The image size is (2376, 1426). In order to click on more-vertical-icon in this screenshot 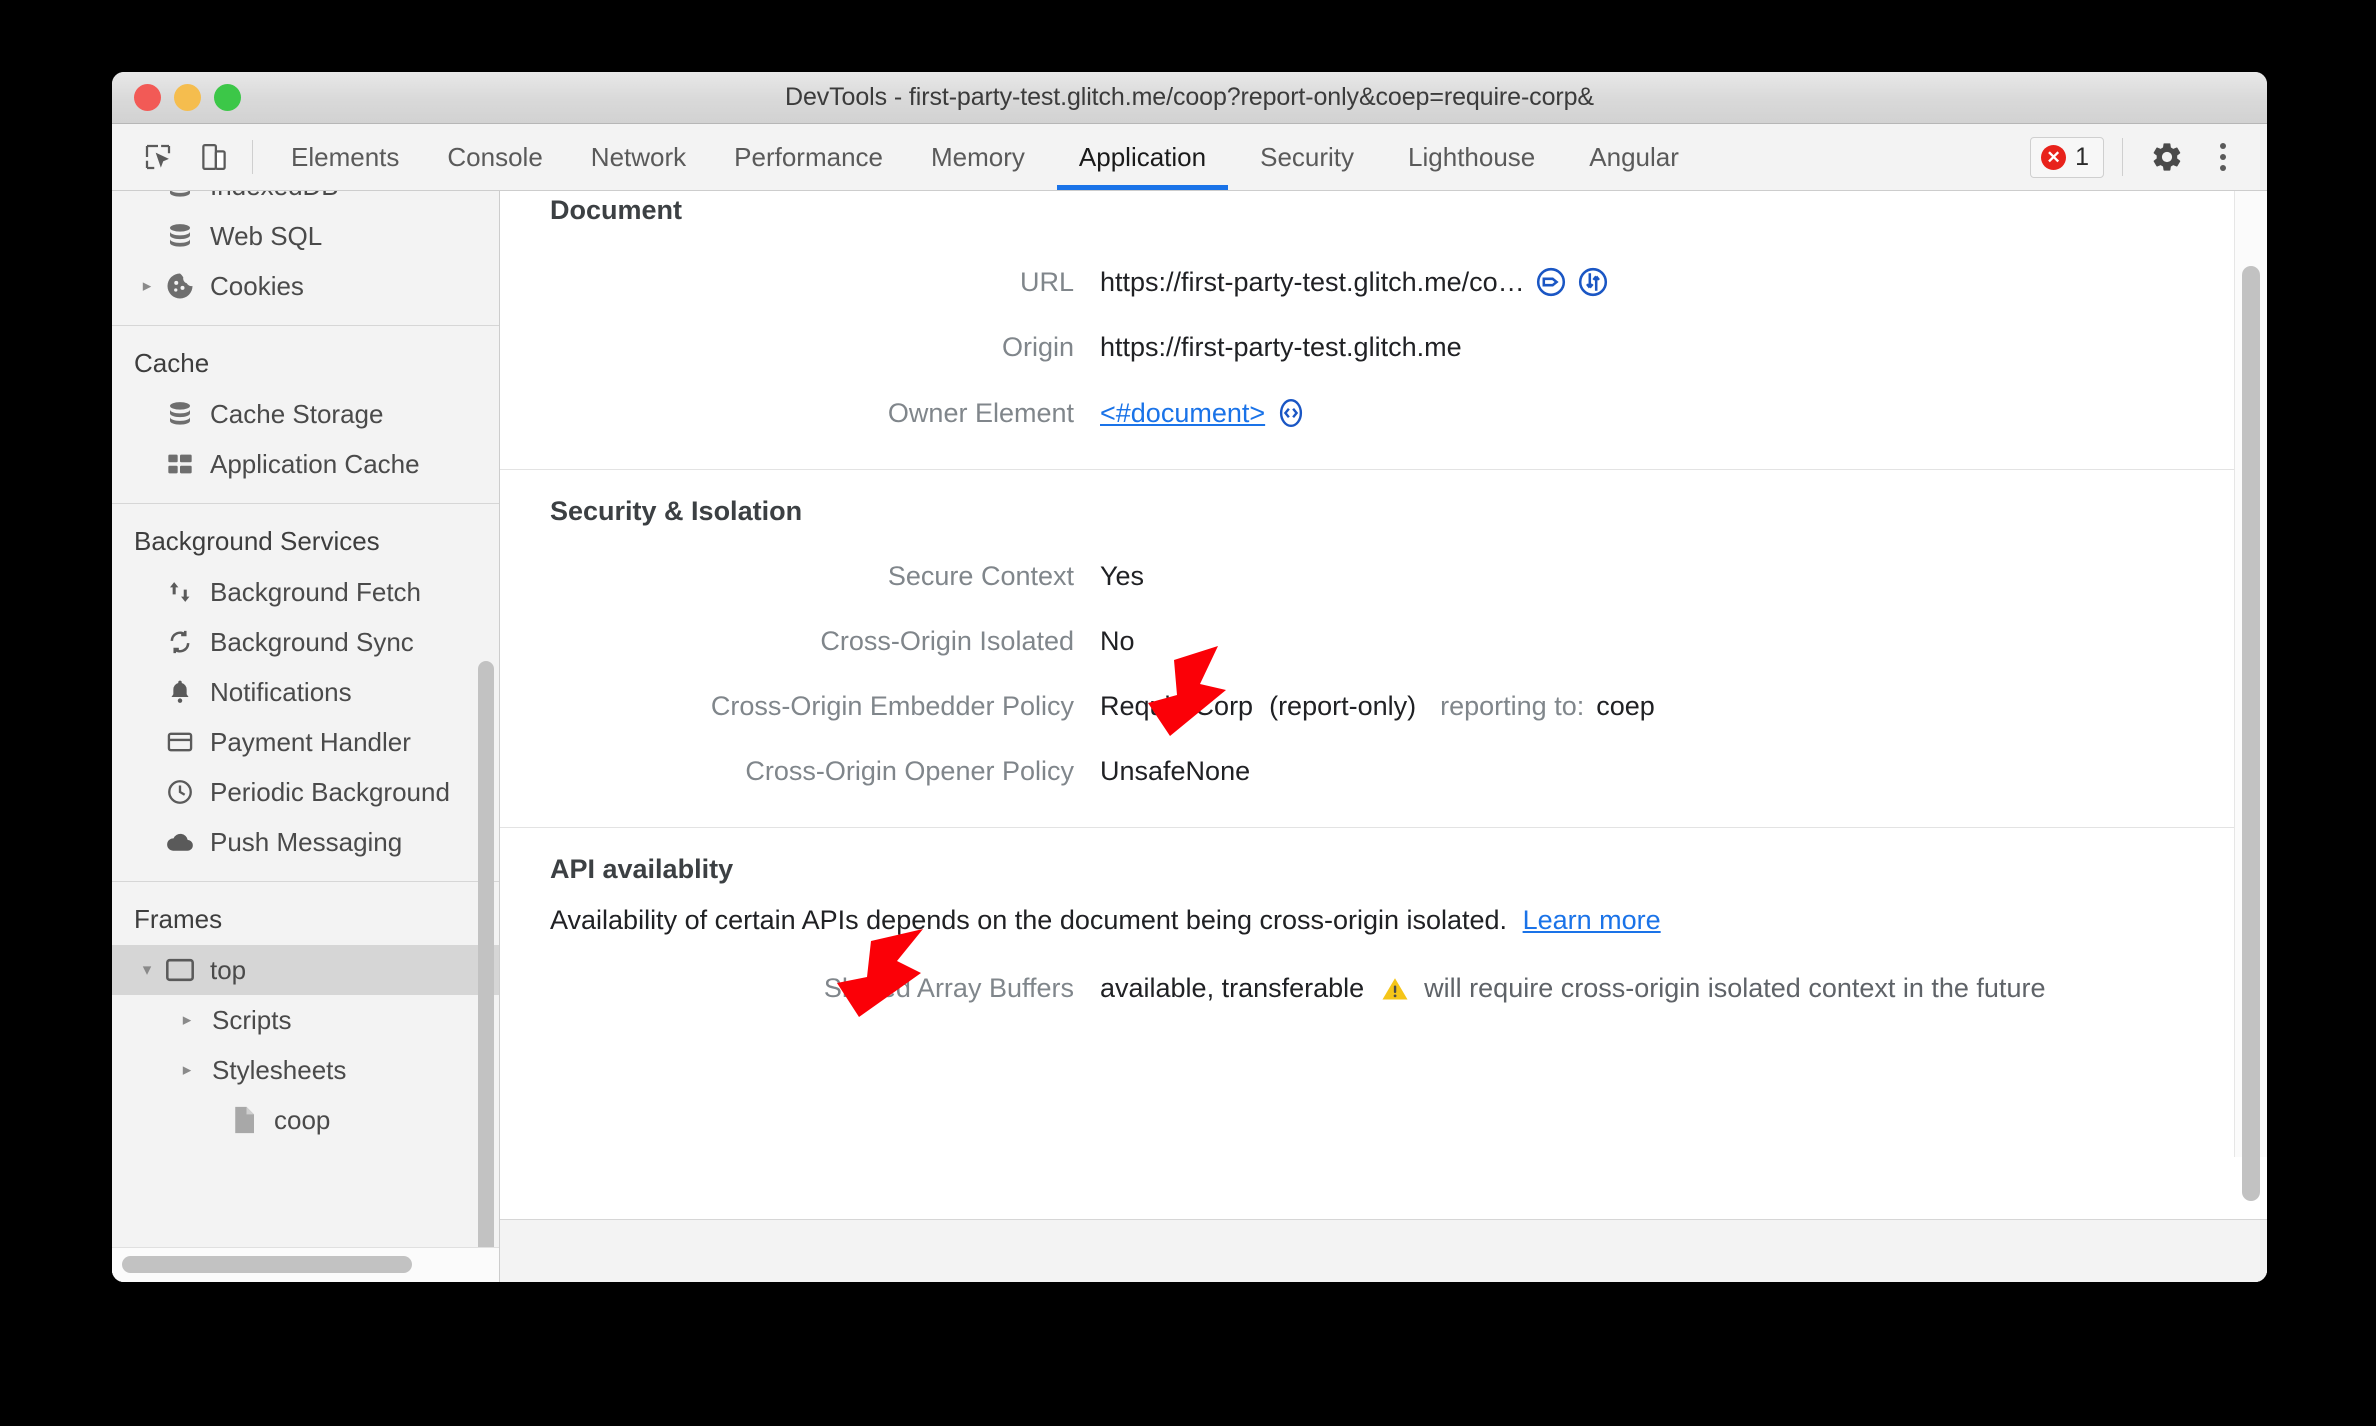, I will do `click(2223, 157)`.